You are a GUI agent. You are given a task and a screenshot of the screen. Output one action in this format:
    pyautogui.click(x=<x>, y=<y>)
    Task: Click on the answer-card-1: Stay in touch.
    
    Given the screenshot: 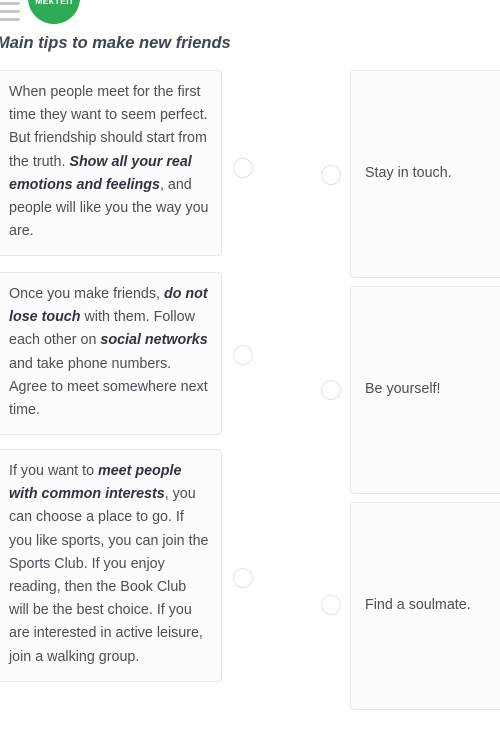 What is the action you would take?
    pyautogui.click(x=425, y=174)
    